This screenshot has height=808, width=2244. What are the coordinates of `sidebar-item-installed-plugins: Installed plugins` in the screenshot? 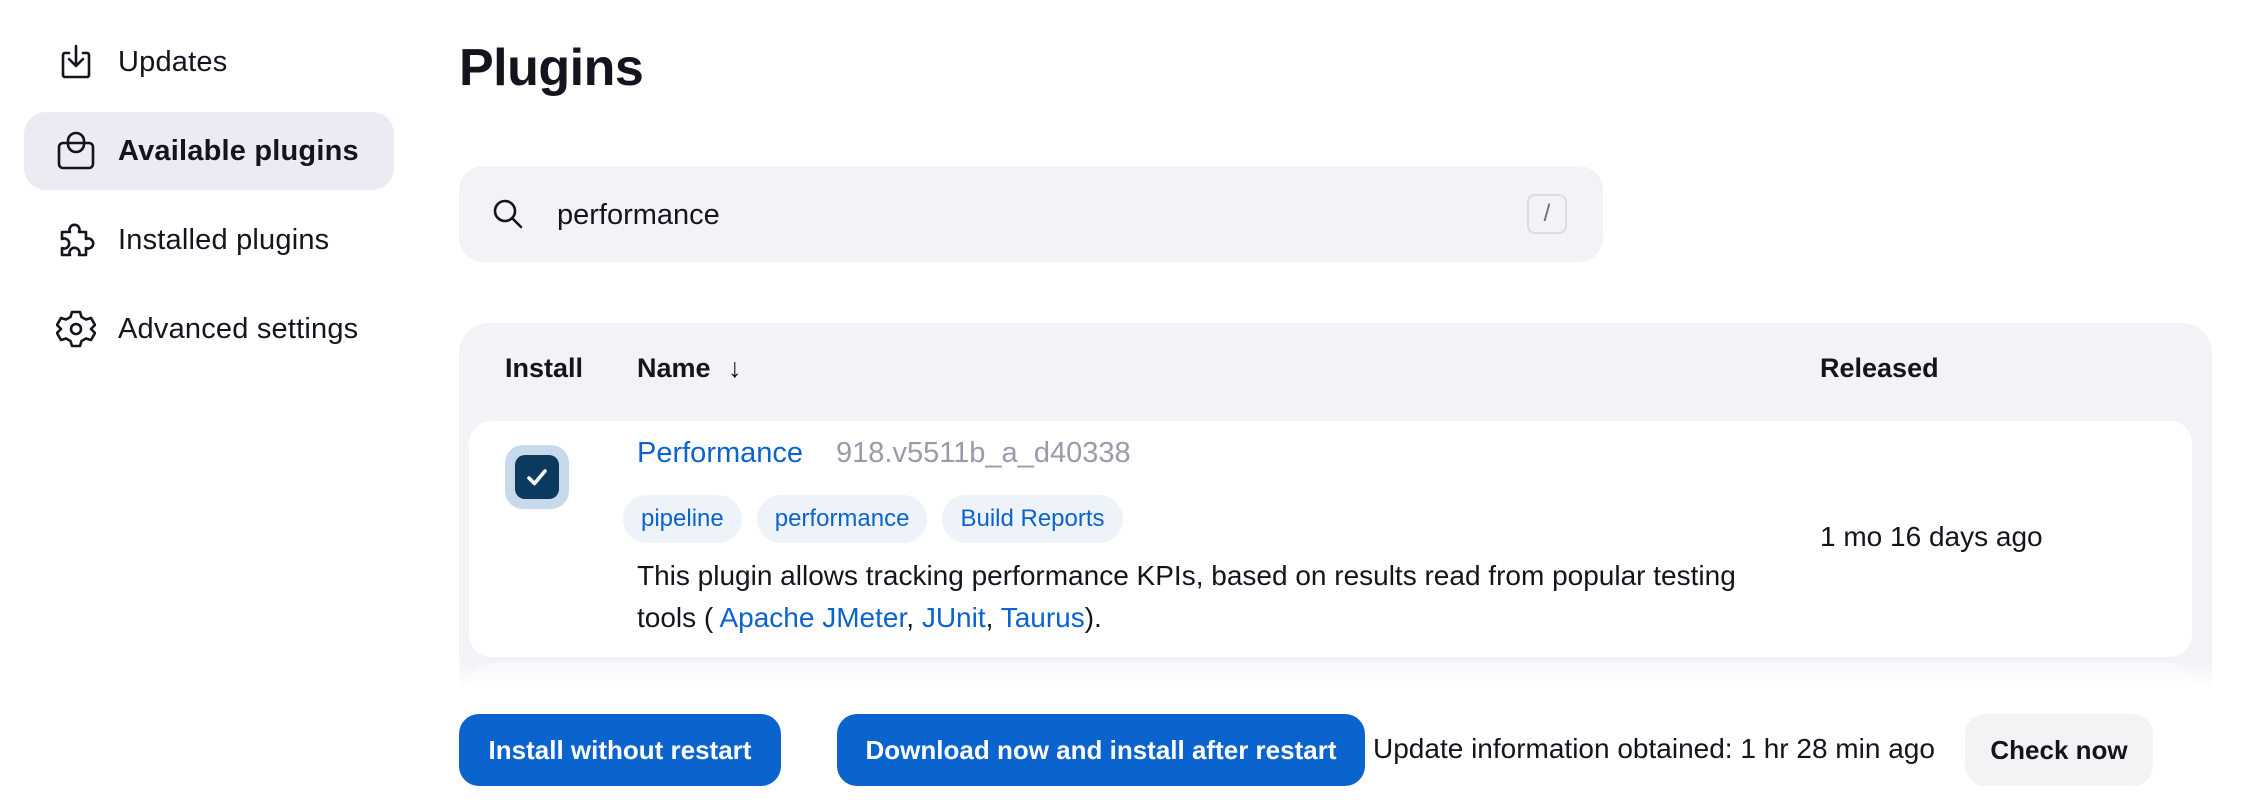 It's located at (209, 240).